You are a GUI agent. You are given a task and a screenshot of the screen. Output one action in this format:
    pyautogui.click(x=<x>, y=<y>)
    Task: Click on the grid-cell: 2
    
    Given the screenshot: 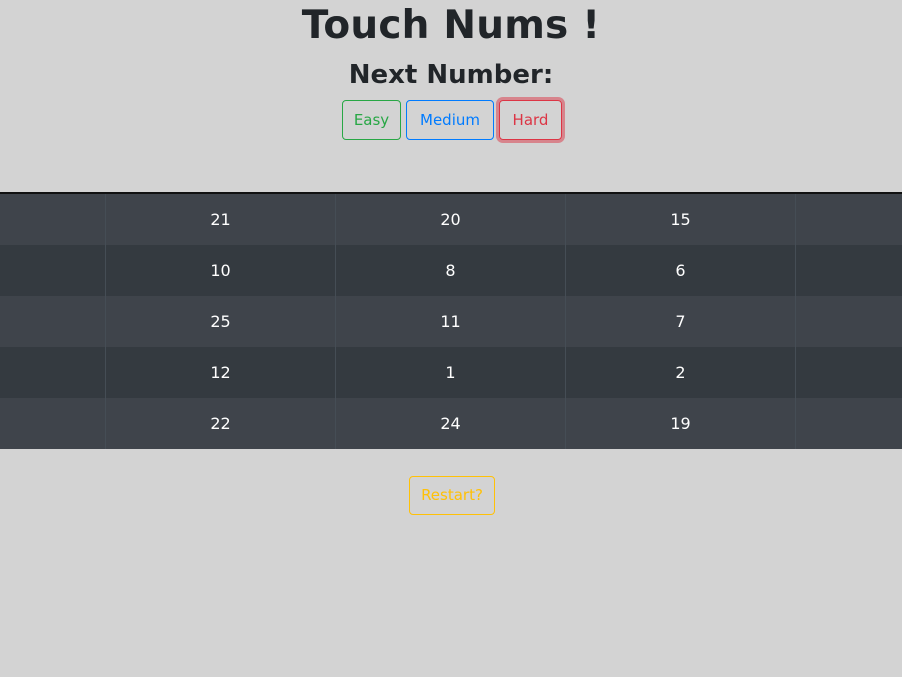 What is the action you would take?
    pyautogui.click(x=680, y=372)
    